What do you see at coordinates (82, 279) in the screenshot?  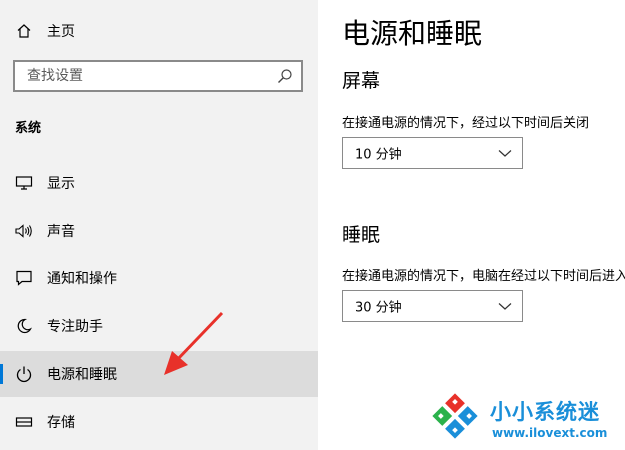 I see `sidebar-item-label: 通知和操作` at bounding box center [82, 279].